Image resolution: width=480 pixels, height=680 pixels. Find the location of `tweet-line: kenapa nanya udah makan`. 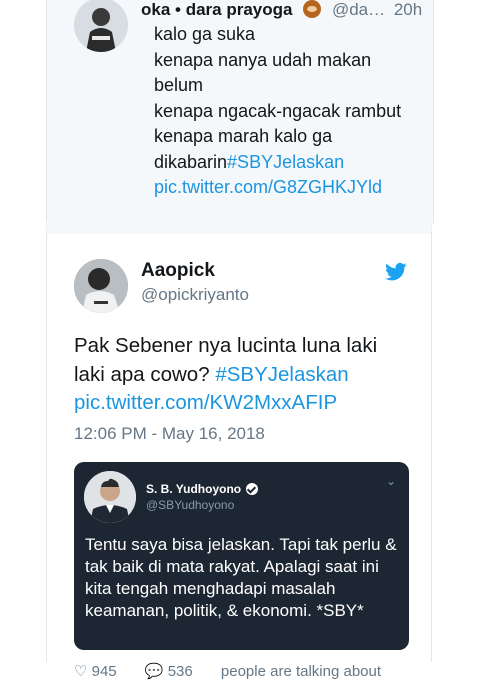

tweet-line: kenapa nanya udah makan is located at coordinates (263, 59).